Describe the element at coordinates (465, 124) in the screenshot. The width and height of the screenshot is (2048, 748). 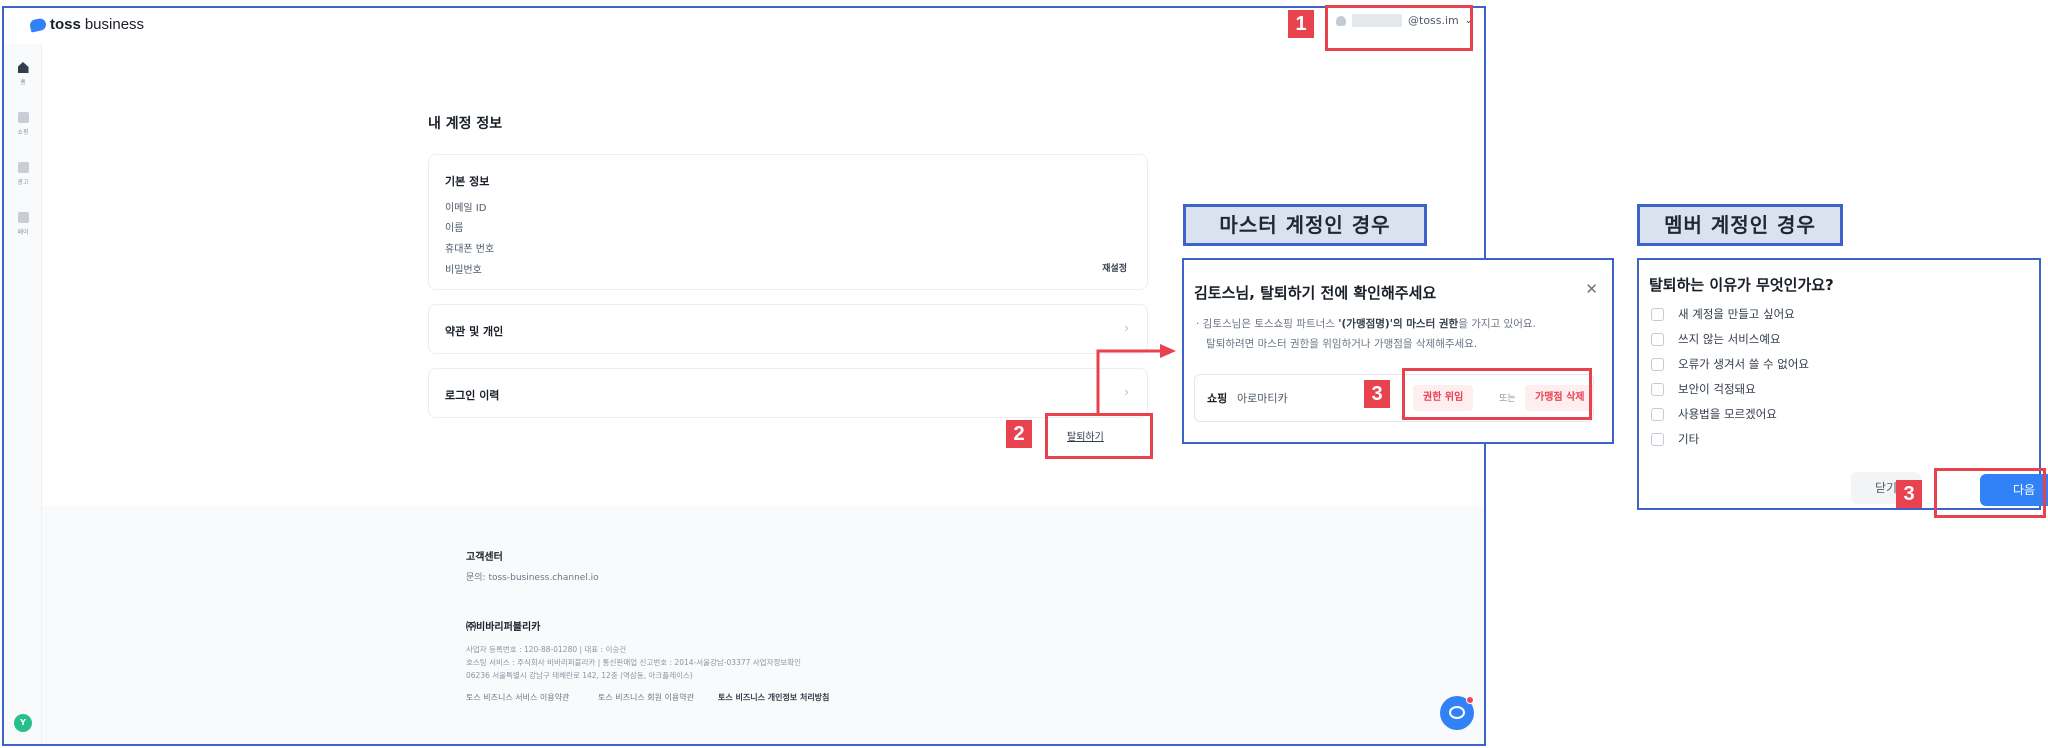
I see `page-title: 내 계정 정보` at that location.